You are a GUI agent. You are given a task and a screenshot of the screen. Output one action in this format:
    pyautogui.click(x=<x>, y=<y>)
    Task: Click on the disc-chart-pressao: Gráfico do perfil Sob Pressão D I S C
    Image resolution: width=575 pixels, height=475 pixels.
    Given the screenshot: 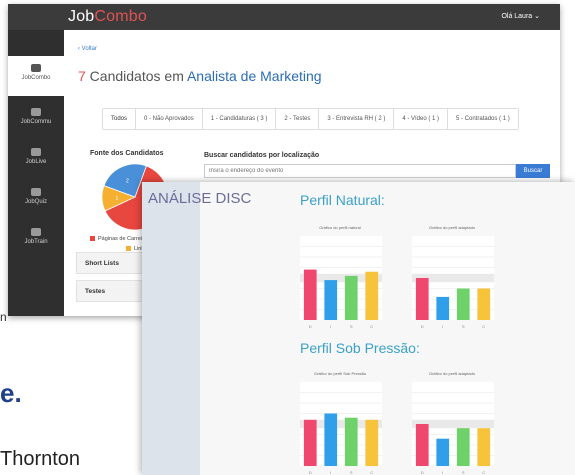 What is the action you would take?
    pyautogui.click(x=340, y=422)
    